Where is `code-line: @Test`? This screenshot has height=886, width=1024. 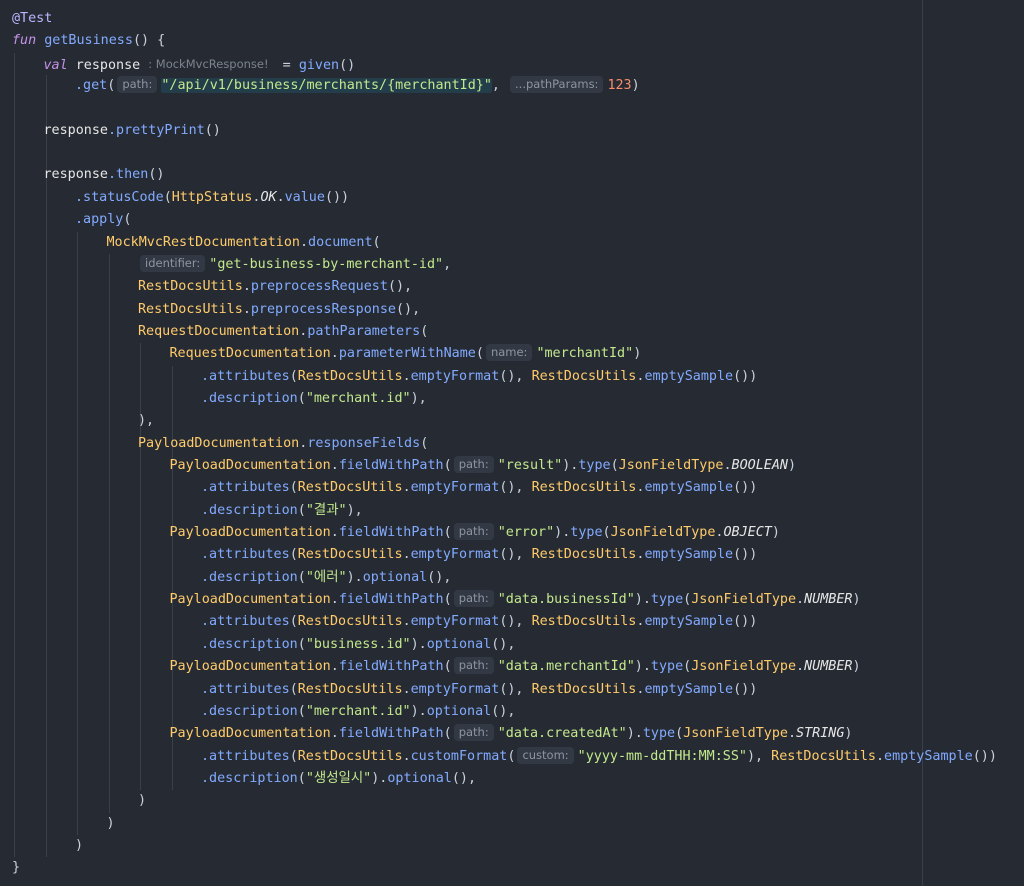 code-line: @Test is located at coordinates (32, 19).